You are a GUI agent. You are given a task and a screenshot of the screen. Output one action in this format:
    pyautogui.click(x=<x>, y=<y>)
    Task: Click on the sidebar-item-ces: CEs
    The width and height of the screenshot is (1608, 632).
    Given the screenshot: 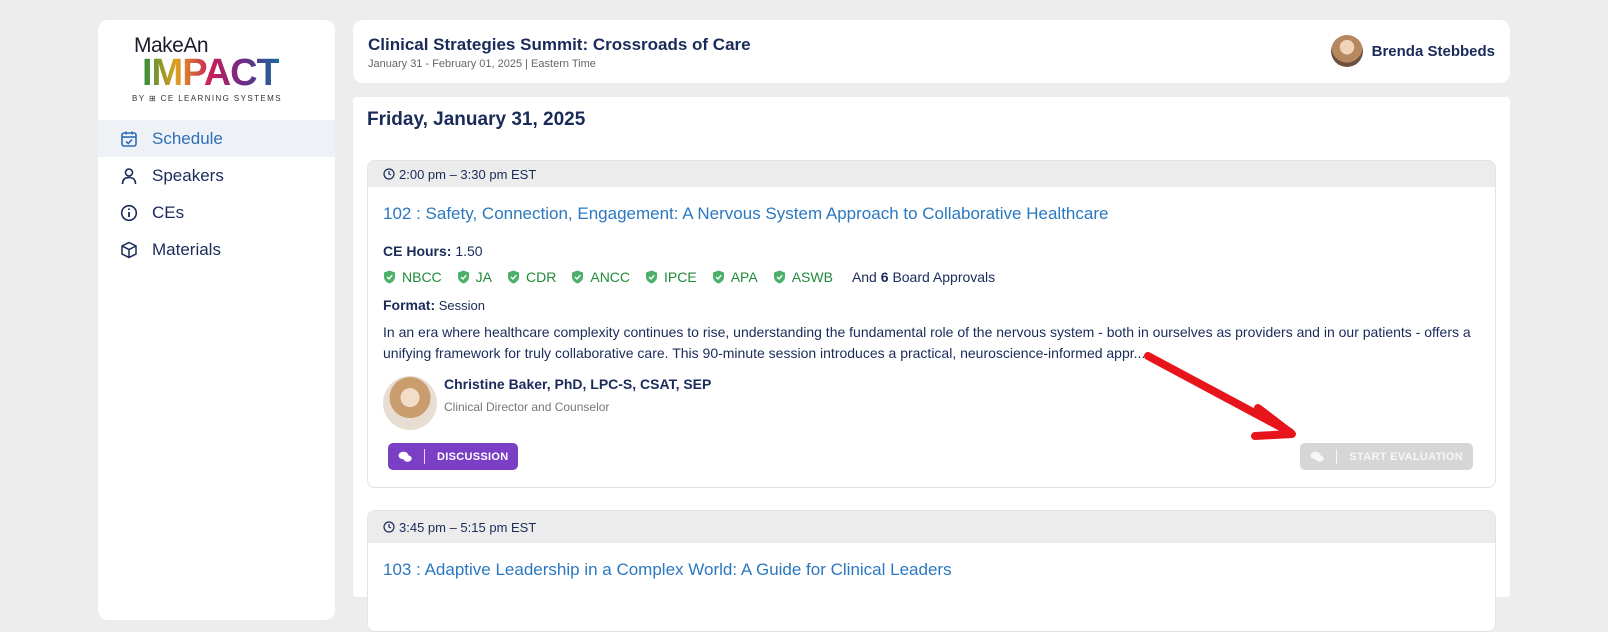 What is the action you would take?
    pyautogui.click(x=216, y=212)
    